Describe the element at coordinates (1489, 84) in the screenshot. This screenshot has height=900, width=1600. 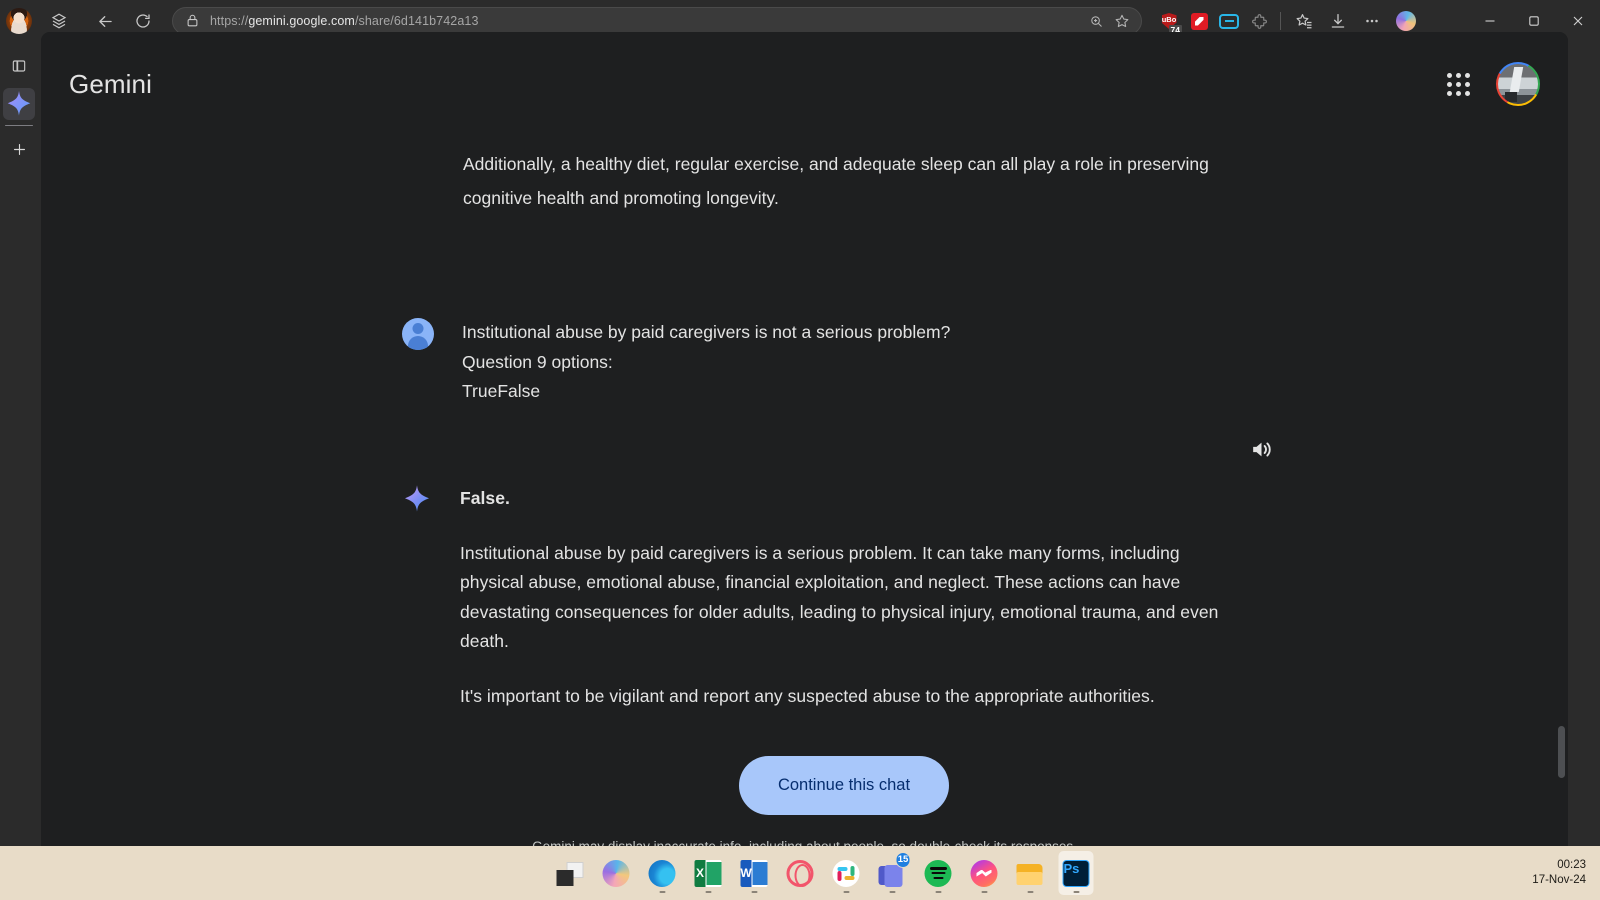
I see `header-right-controls` at that location.